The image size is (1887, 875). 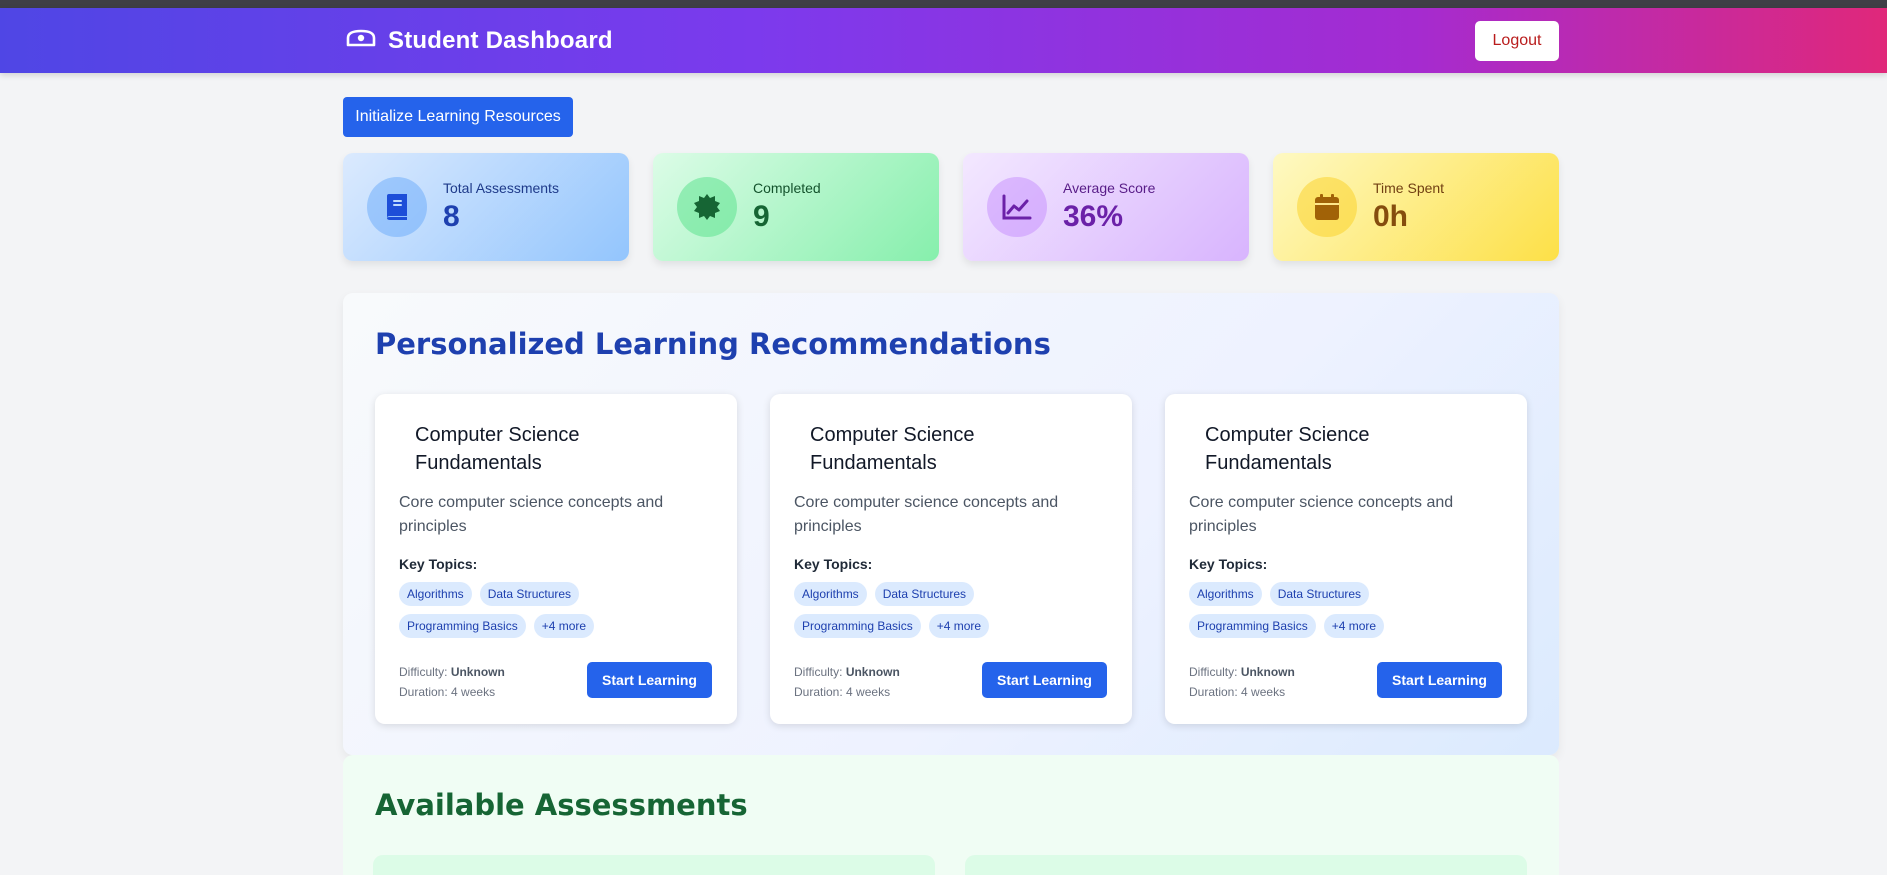 What do you see at coordinates (501, 207) in the screenshot?
I see `stat-text: Total Assessments 8` at bounding box center [501, 207].